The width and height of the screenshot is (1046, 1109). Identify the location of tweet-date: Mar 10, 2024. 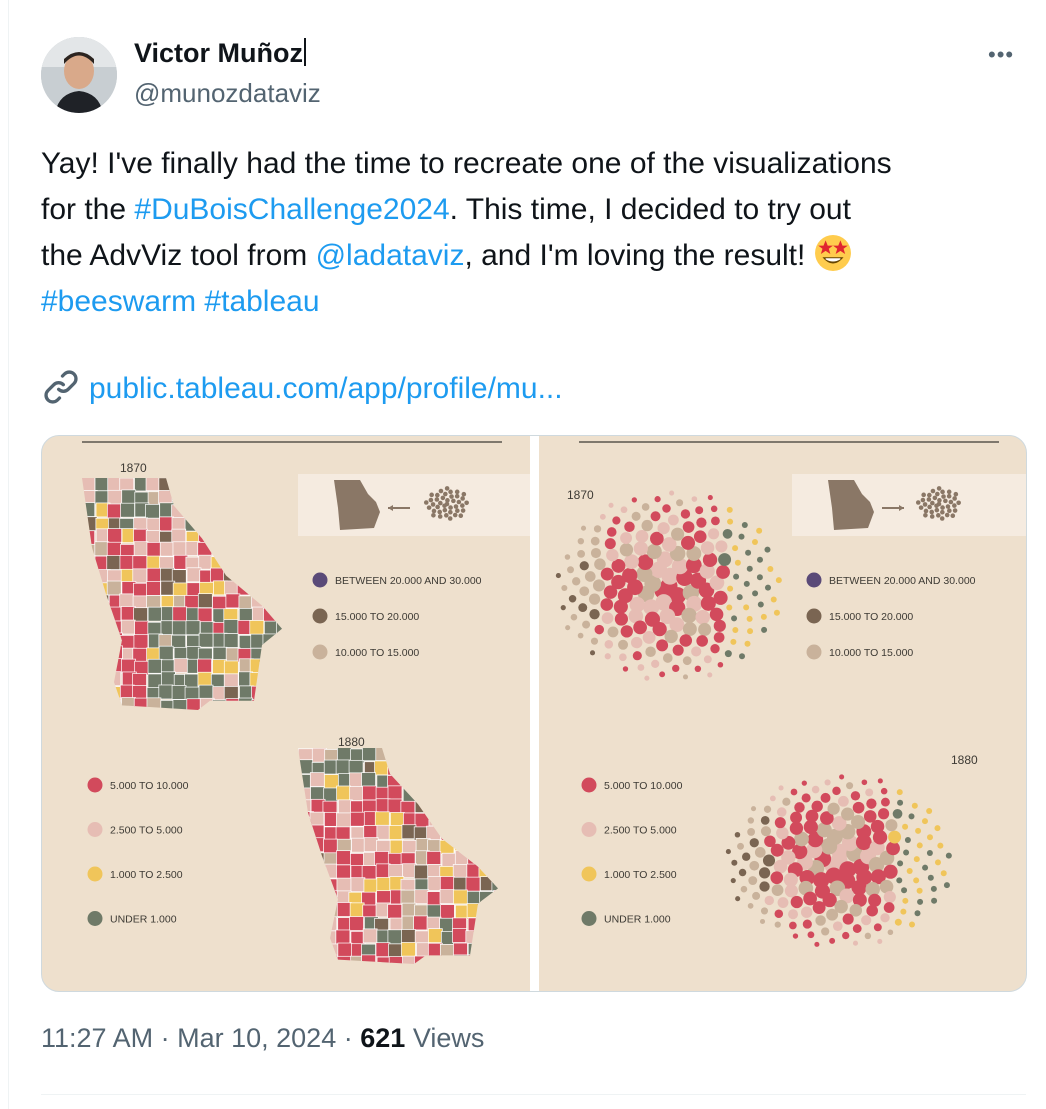
(256, 1038).